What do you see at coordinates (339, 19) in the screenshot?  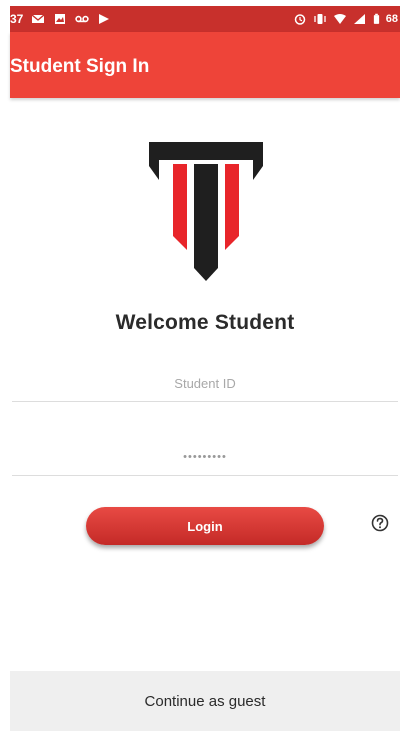 I see `wifi-icon` at bounding box center [339, 19].